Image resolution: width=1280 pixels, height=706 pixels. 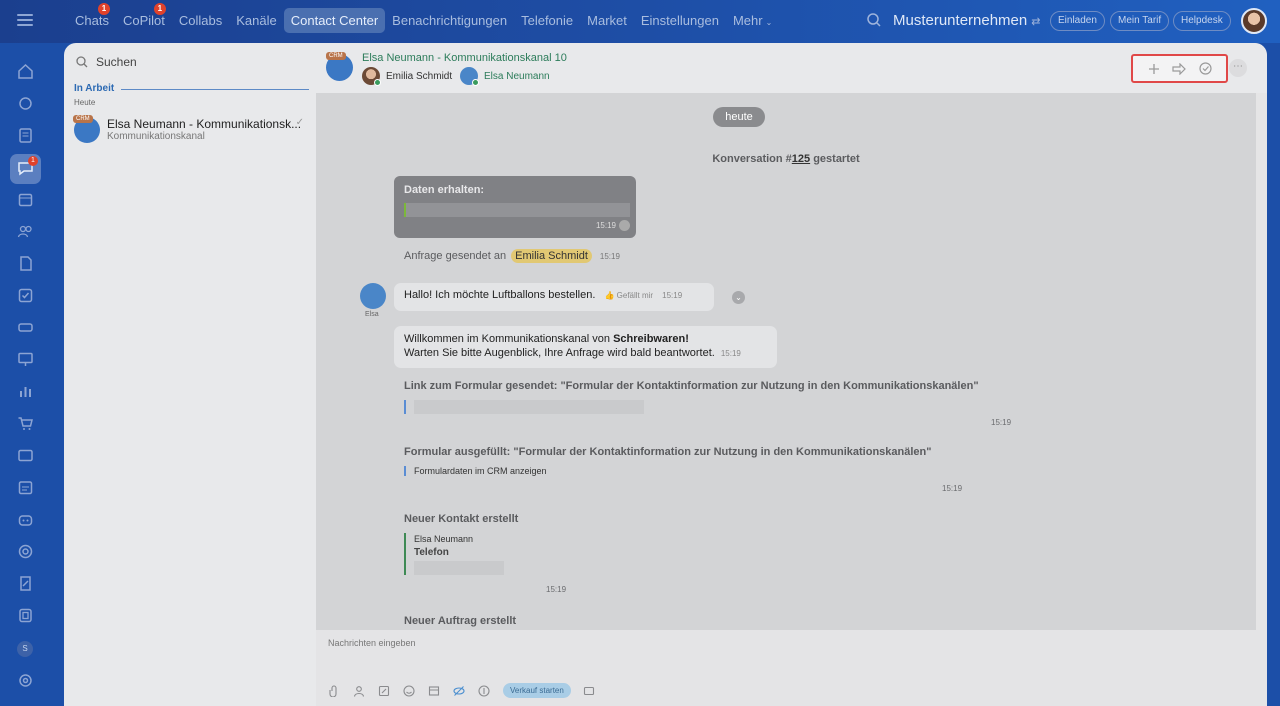 What do you see at coordinates (434, 691) in the screenshot?
I see `template-icon` at bounding box center [434, 691].